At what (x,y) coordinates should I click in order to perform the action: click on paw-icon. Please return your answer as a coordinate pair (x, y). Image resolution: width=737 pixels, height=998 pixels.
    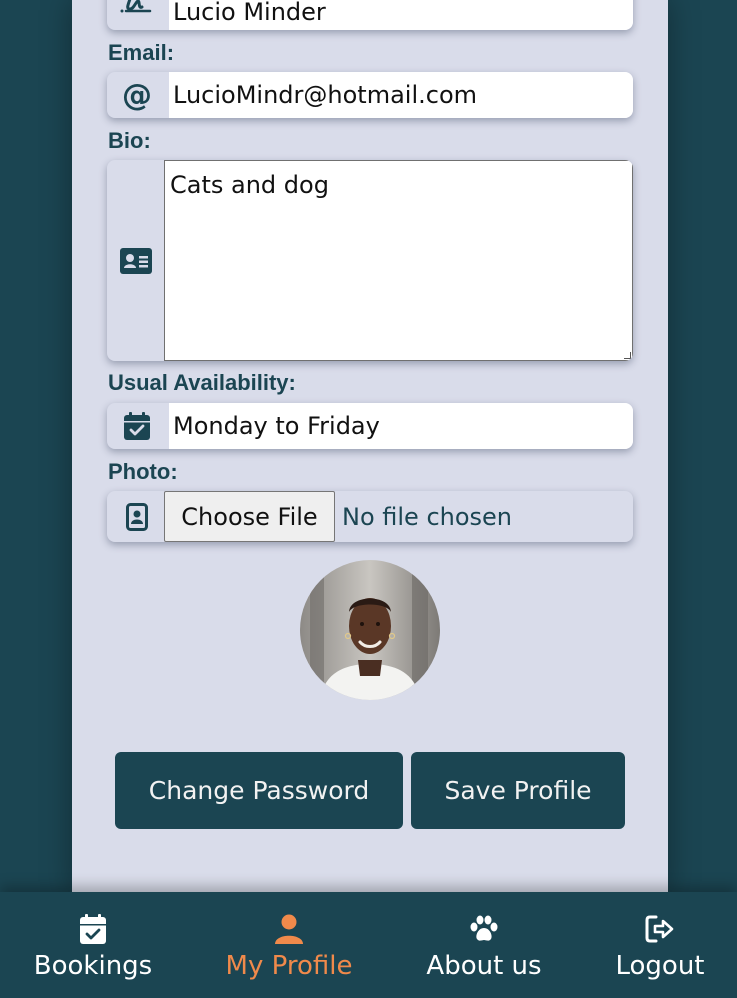
    Looking at the image, I should click on (484, 929).